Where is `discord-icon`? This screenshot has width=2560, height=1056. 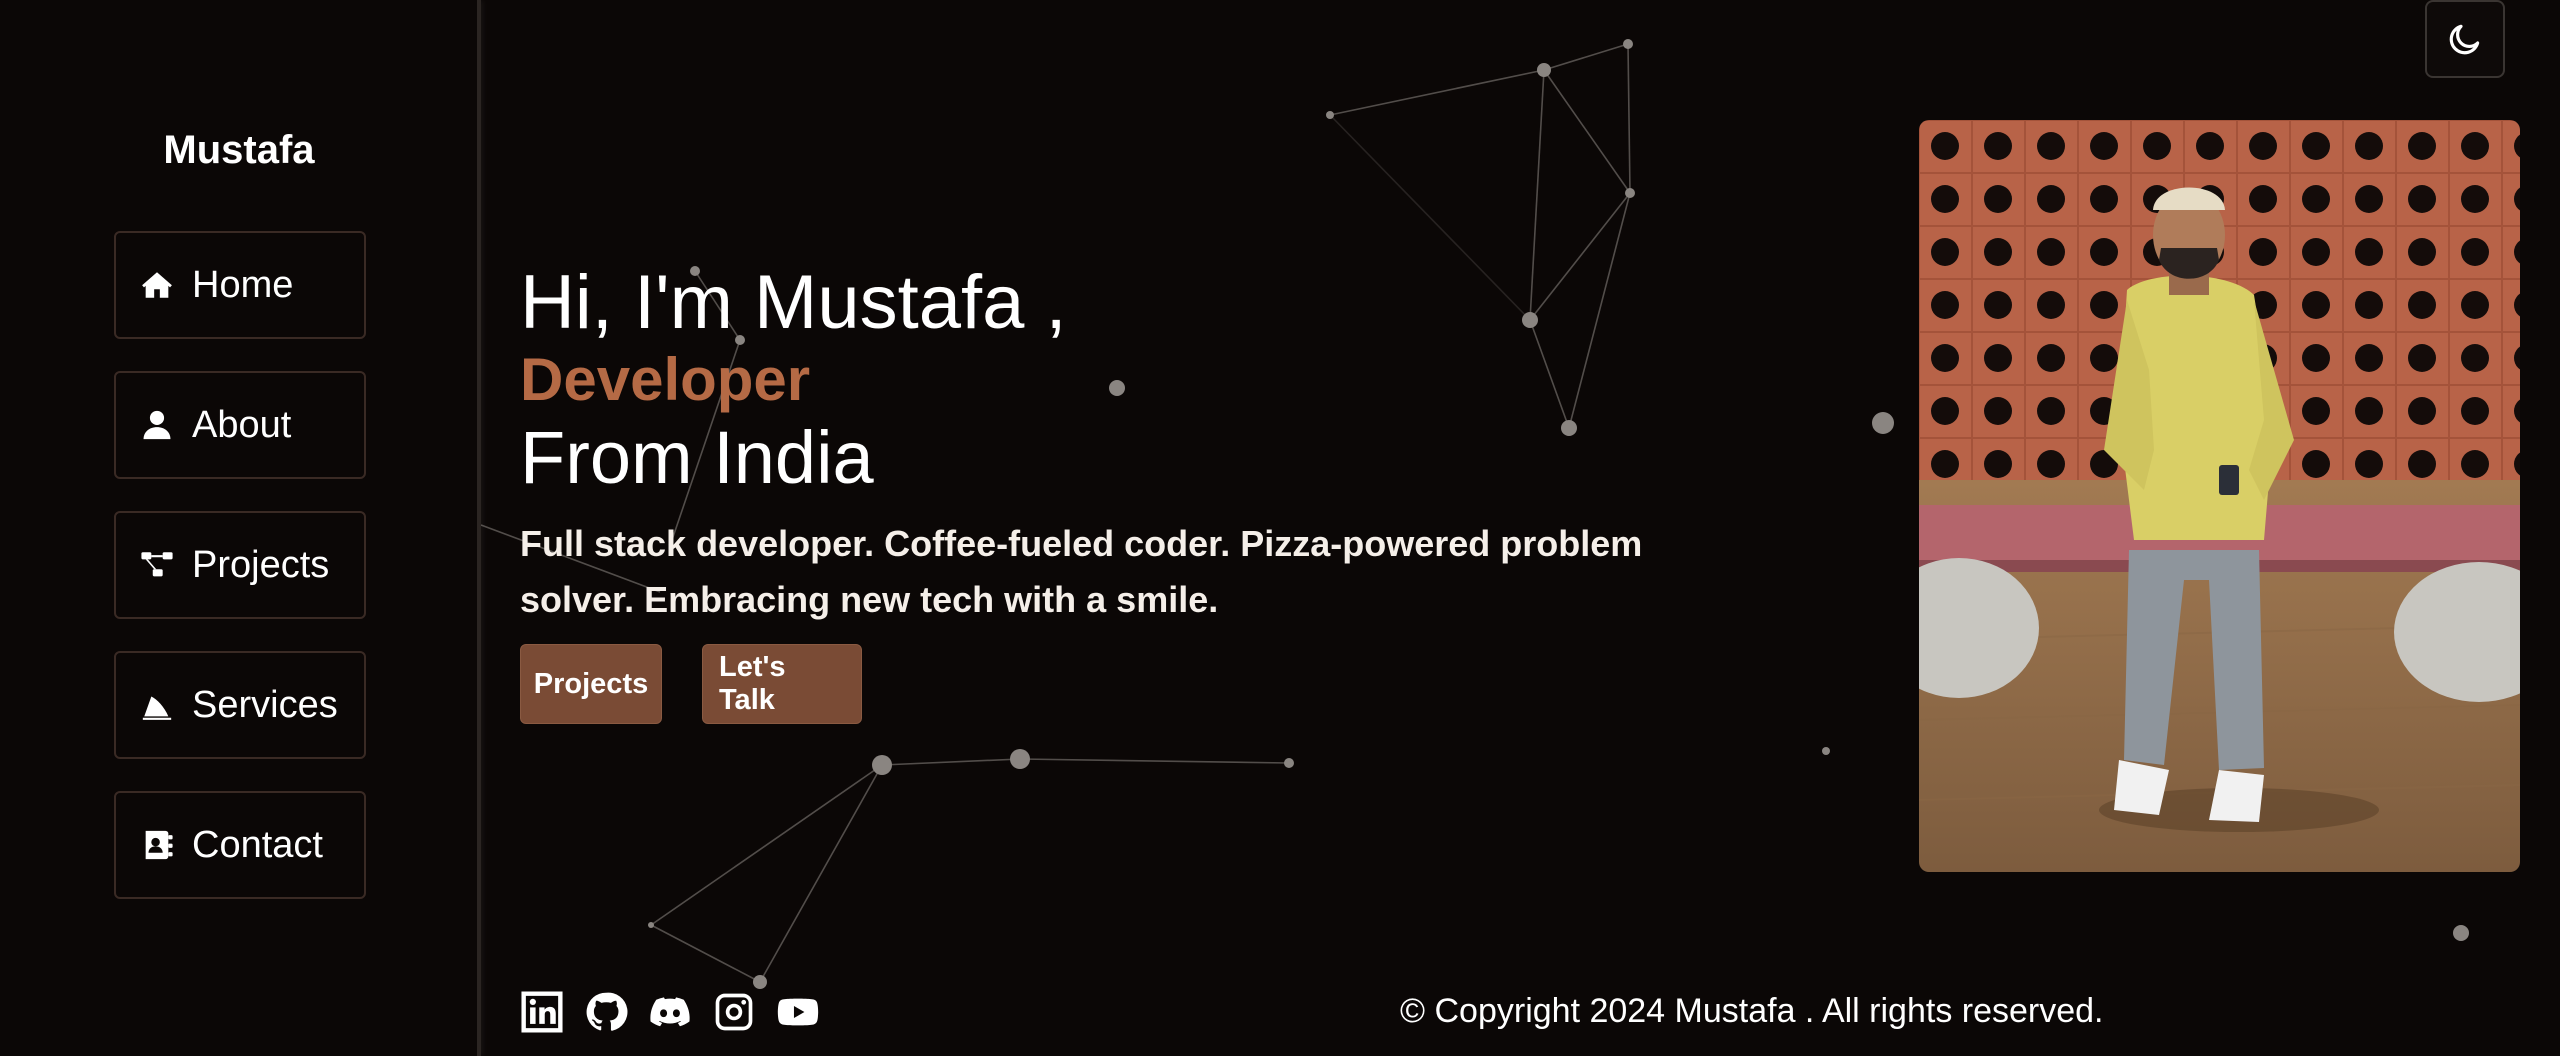
discord-icon is located at coordinates (670, 1012).